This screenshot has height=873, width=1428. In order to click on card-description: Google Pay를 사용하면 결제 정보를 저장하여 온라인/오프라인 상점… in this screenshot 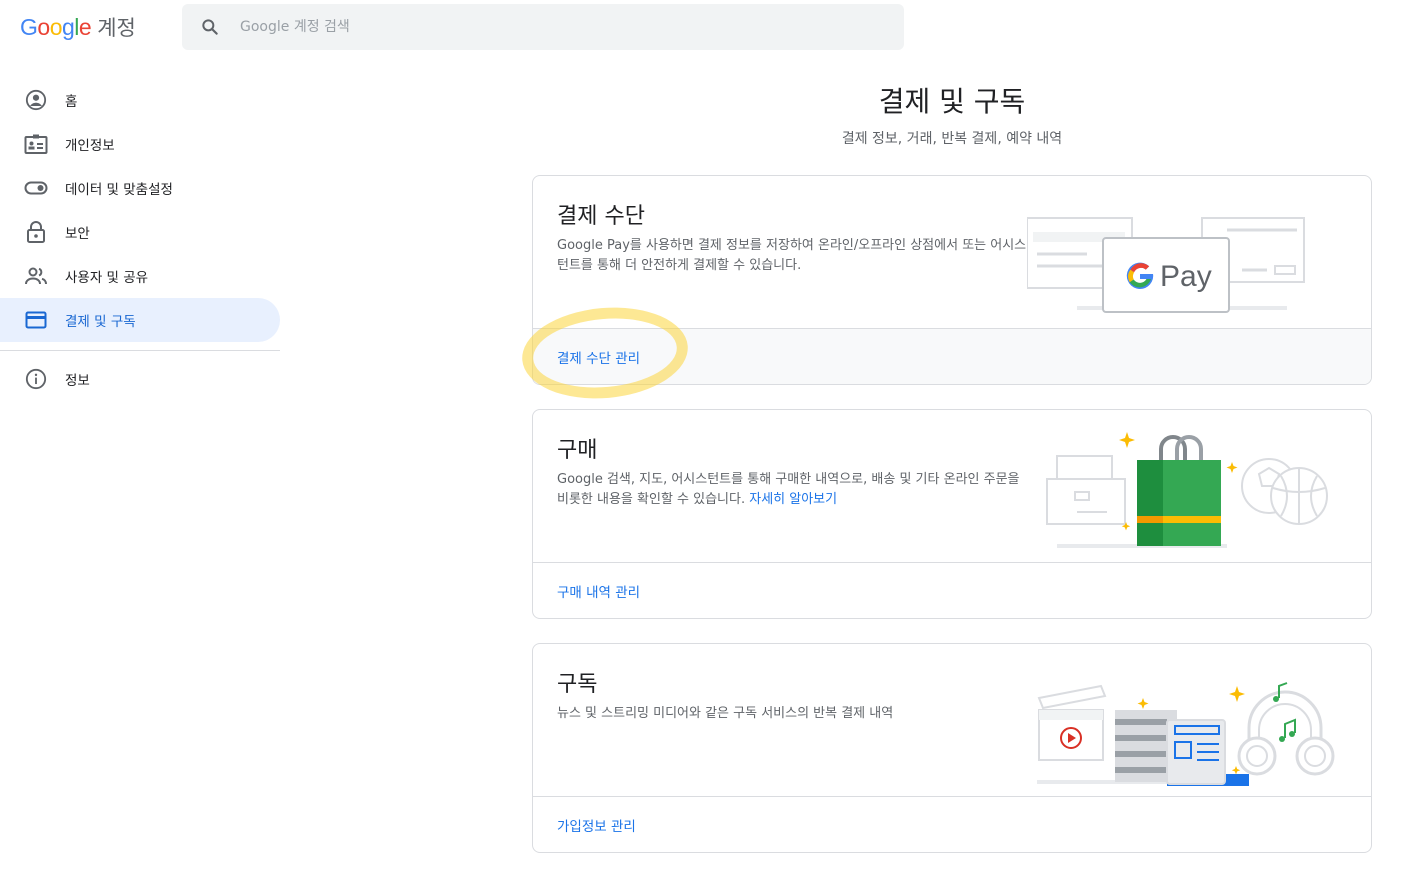, I will do `click(792, 255)`.